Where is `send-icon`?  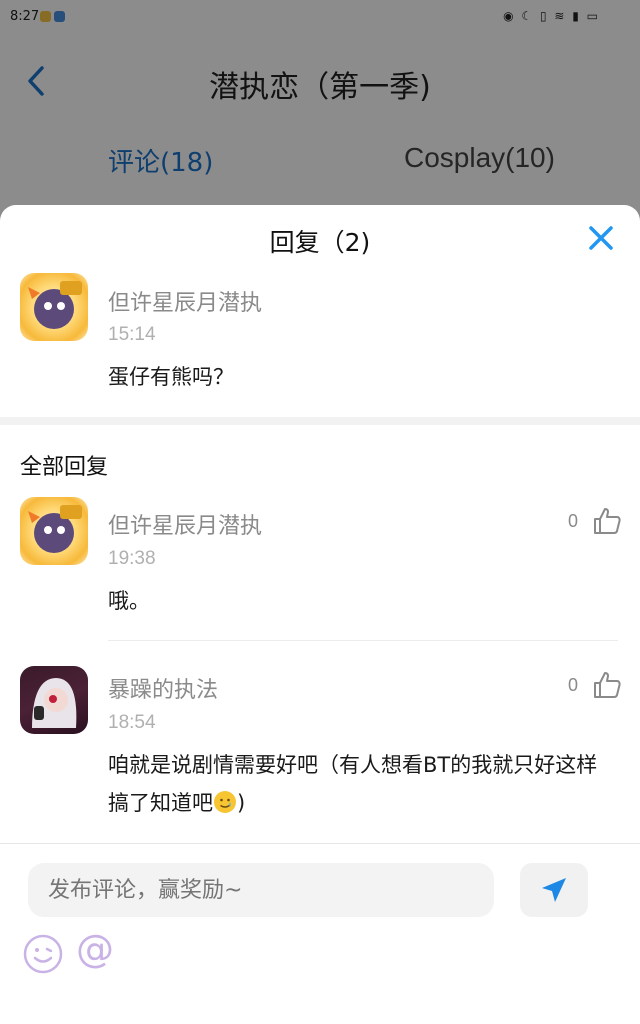
send-icon is located at coordinates (554, 890).